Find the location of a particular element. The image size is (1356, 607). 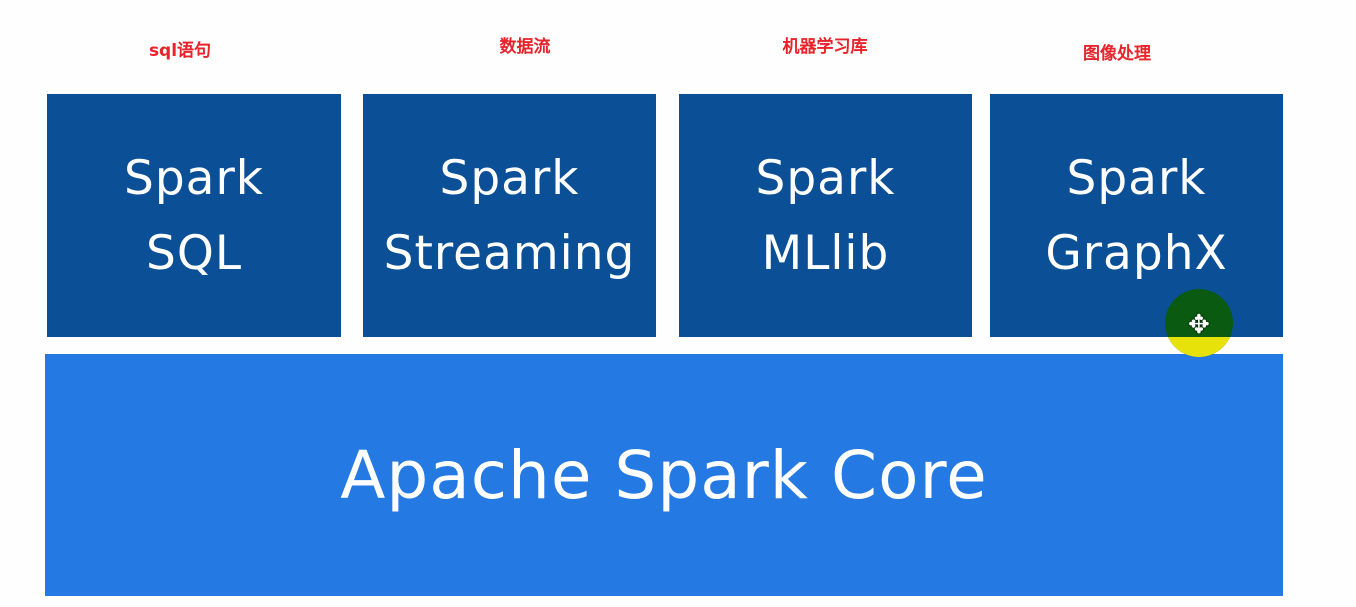

annotation-sql: sql语句 is located at coordinates (180, 51).